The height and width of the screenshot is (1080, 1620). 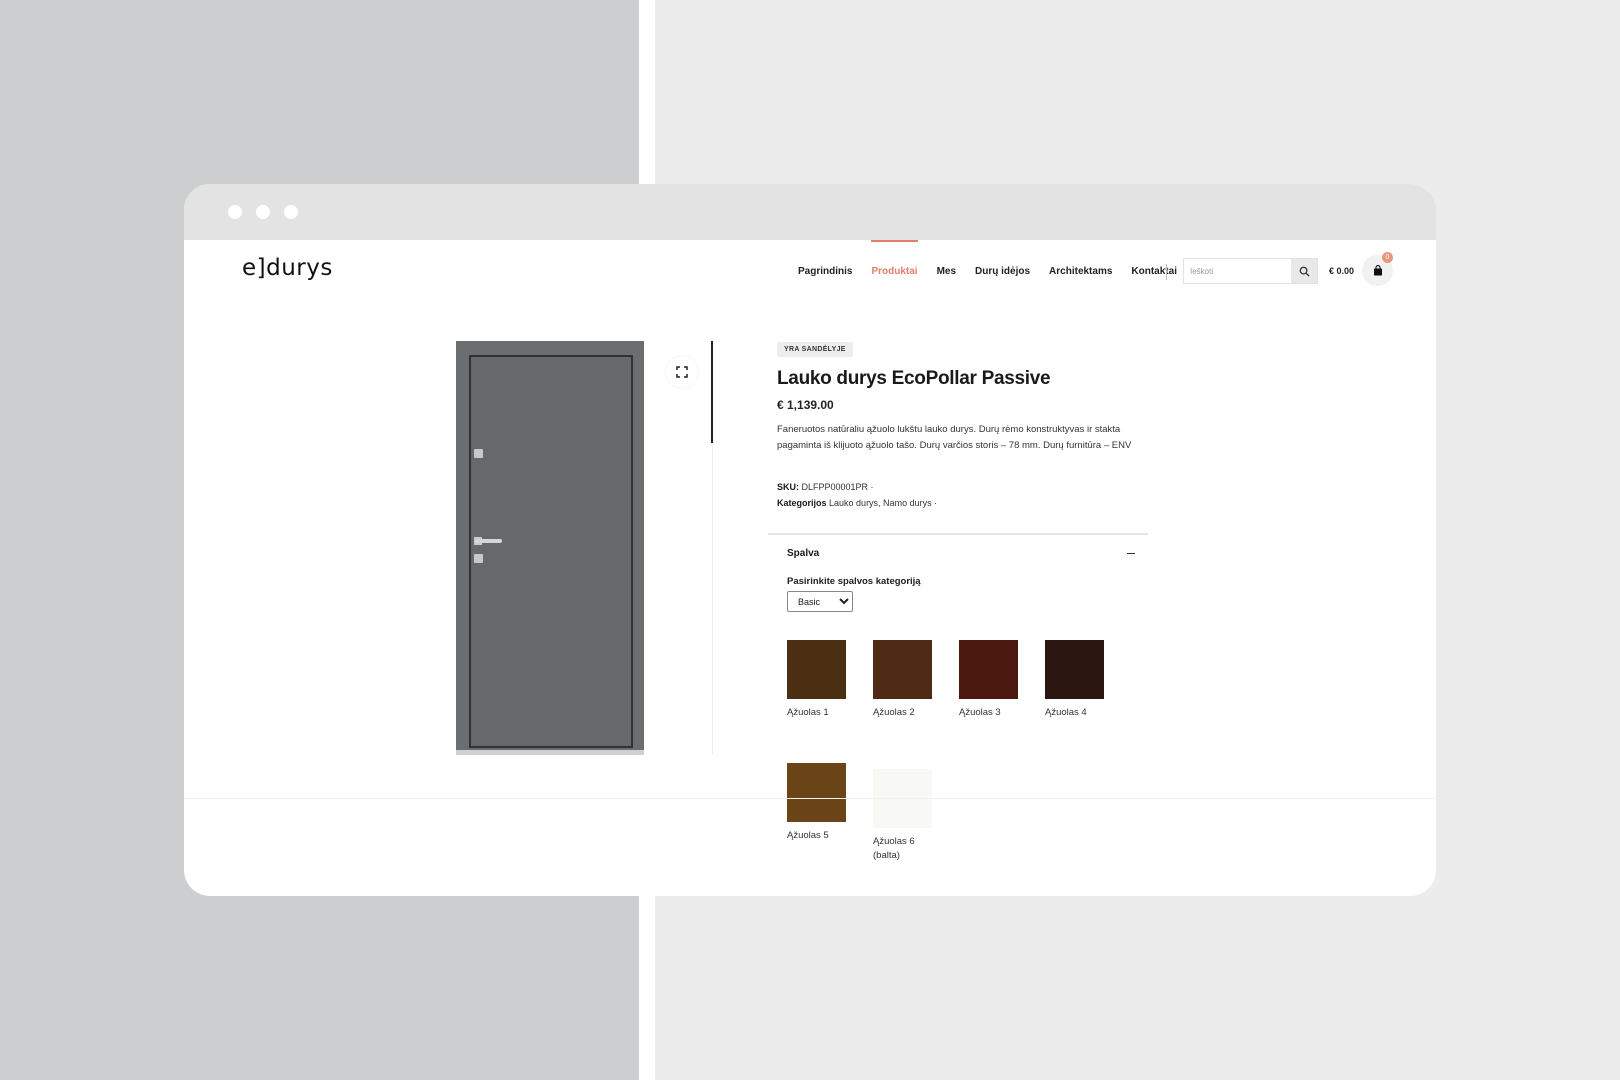 What do you see at coordinates (837, 487) in the screenshot?
I see `sku-value: DLFPP00001PR ·` at bounding box center [837, 487].